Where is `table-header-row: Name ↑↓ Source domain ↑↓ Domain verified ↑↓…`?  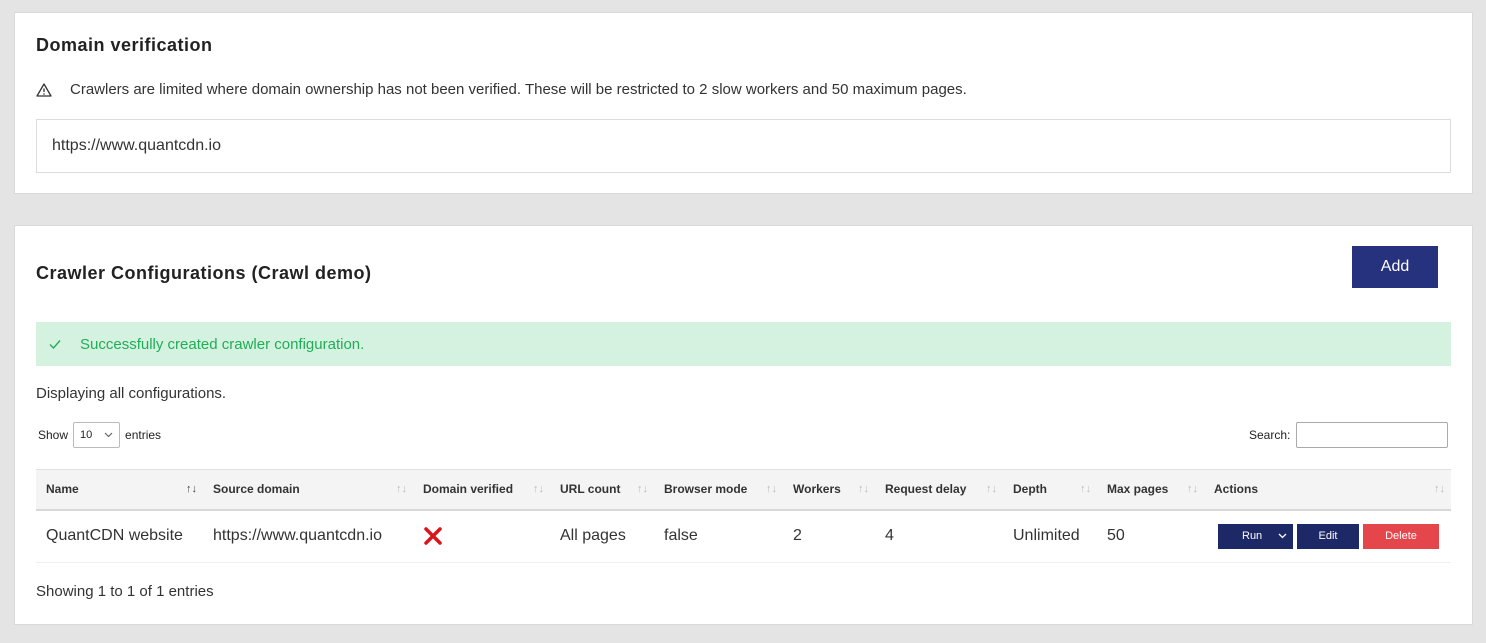 table-header-row: Name ↑↓ Source domain ↑↓ Domain verified ↑↓… is located at coordinates (743, 489).